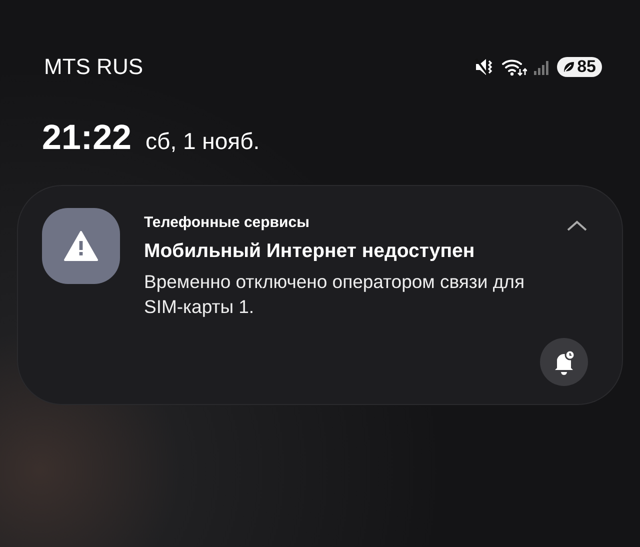 The image size is (640, 547). Describe the element at coordinates (81, 246) in the screenshot. I see `warning-icon` at that location.